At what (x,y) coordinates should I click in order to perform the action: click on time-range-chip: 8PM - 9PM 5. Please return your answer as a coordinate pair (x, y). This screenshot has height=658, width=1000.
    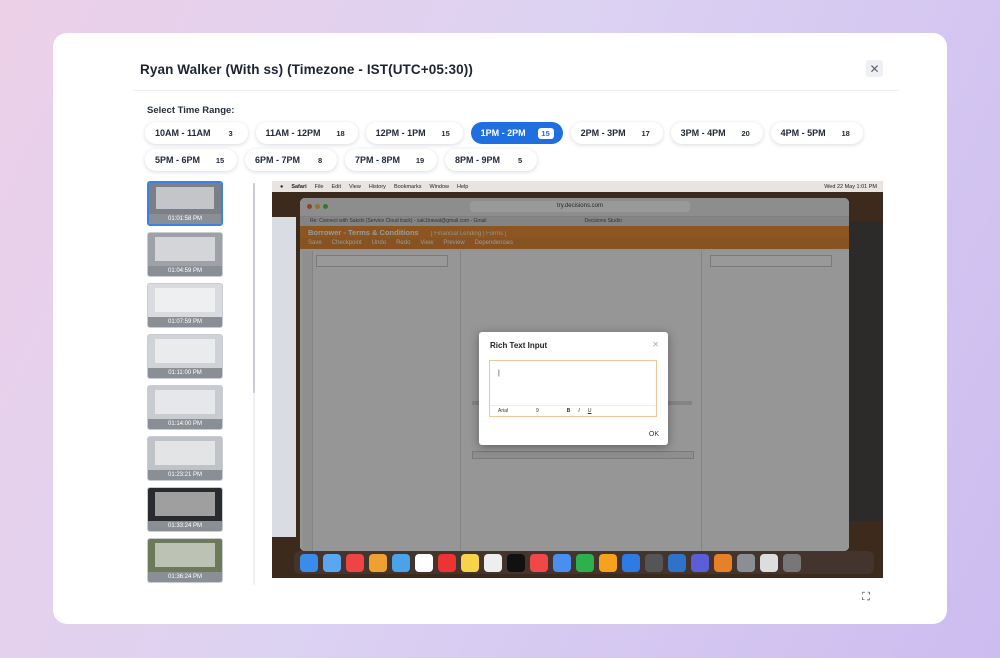
    Looking at the image, I should click on (491, 160).